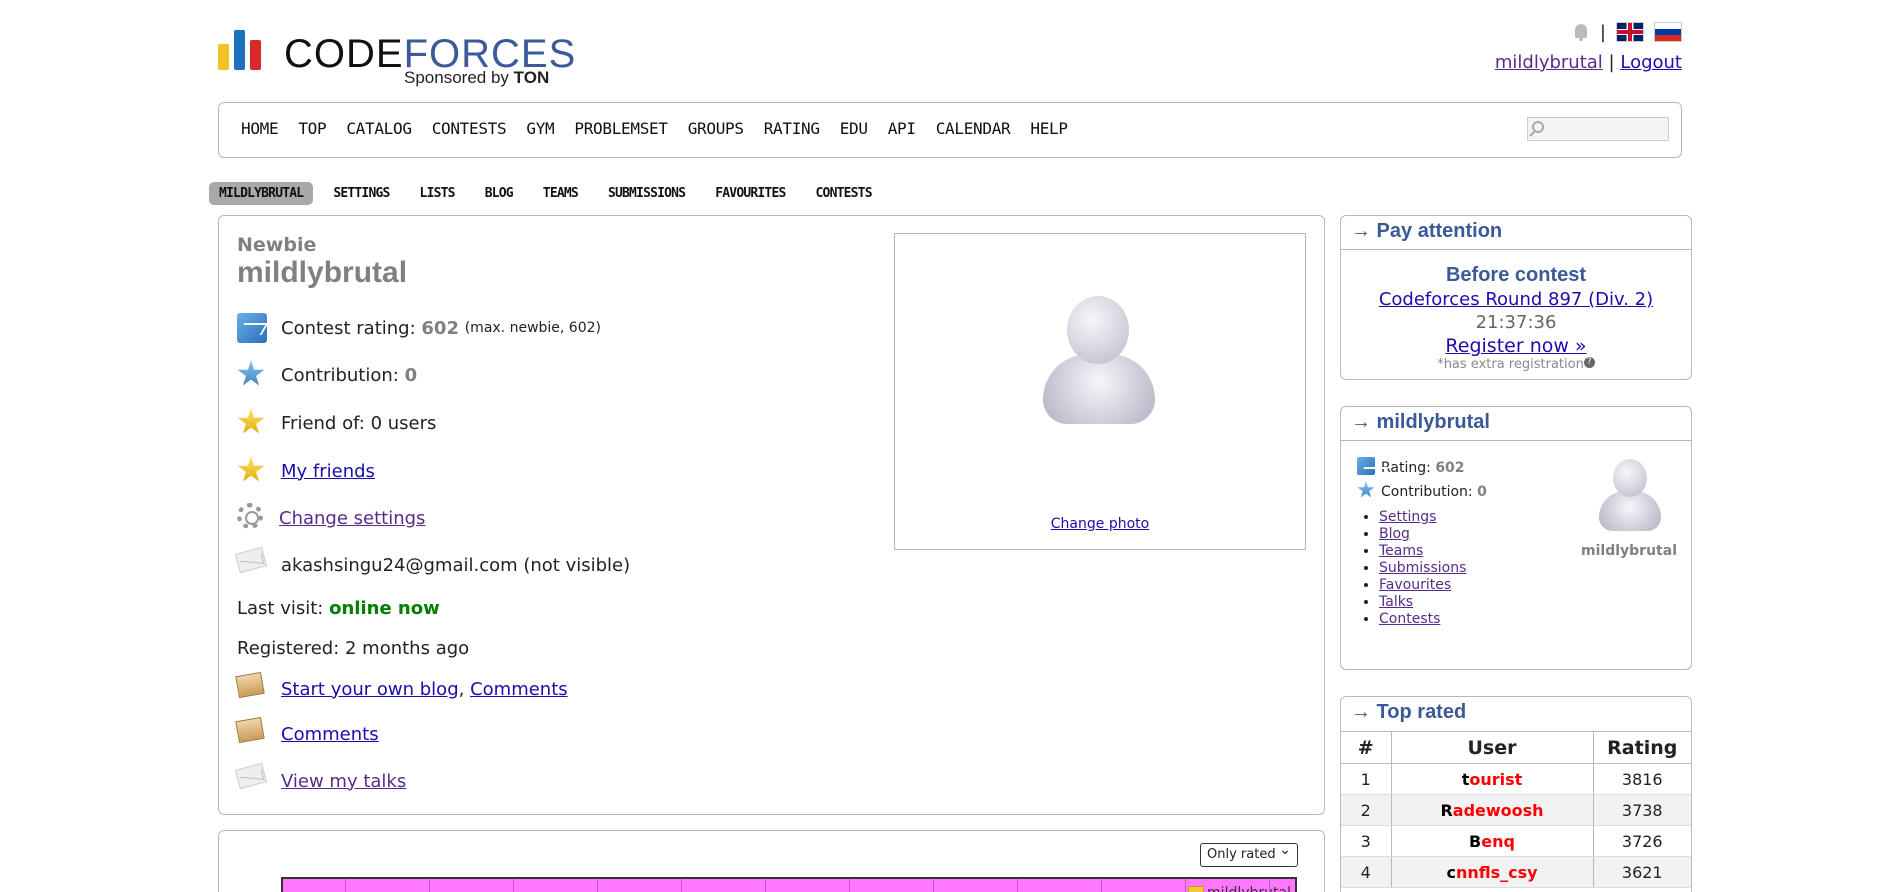 The image size is (1897, 892). What do you see at coordinates (1668, 32) in the screenshot?
I see `russian-flag-icon` at bounding box center [1668, 32].